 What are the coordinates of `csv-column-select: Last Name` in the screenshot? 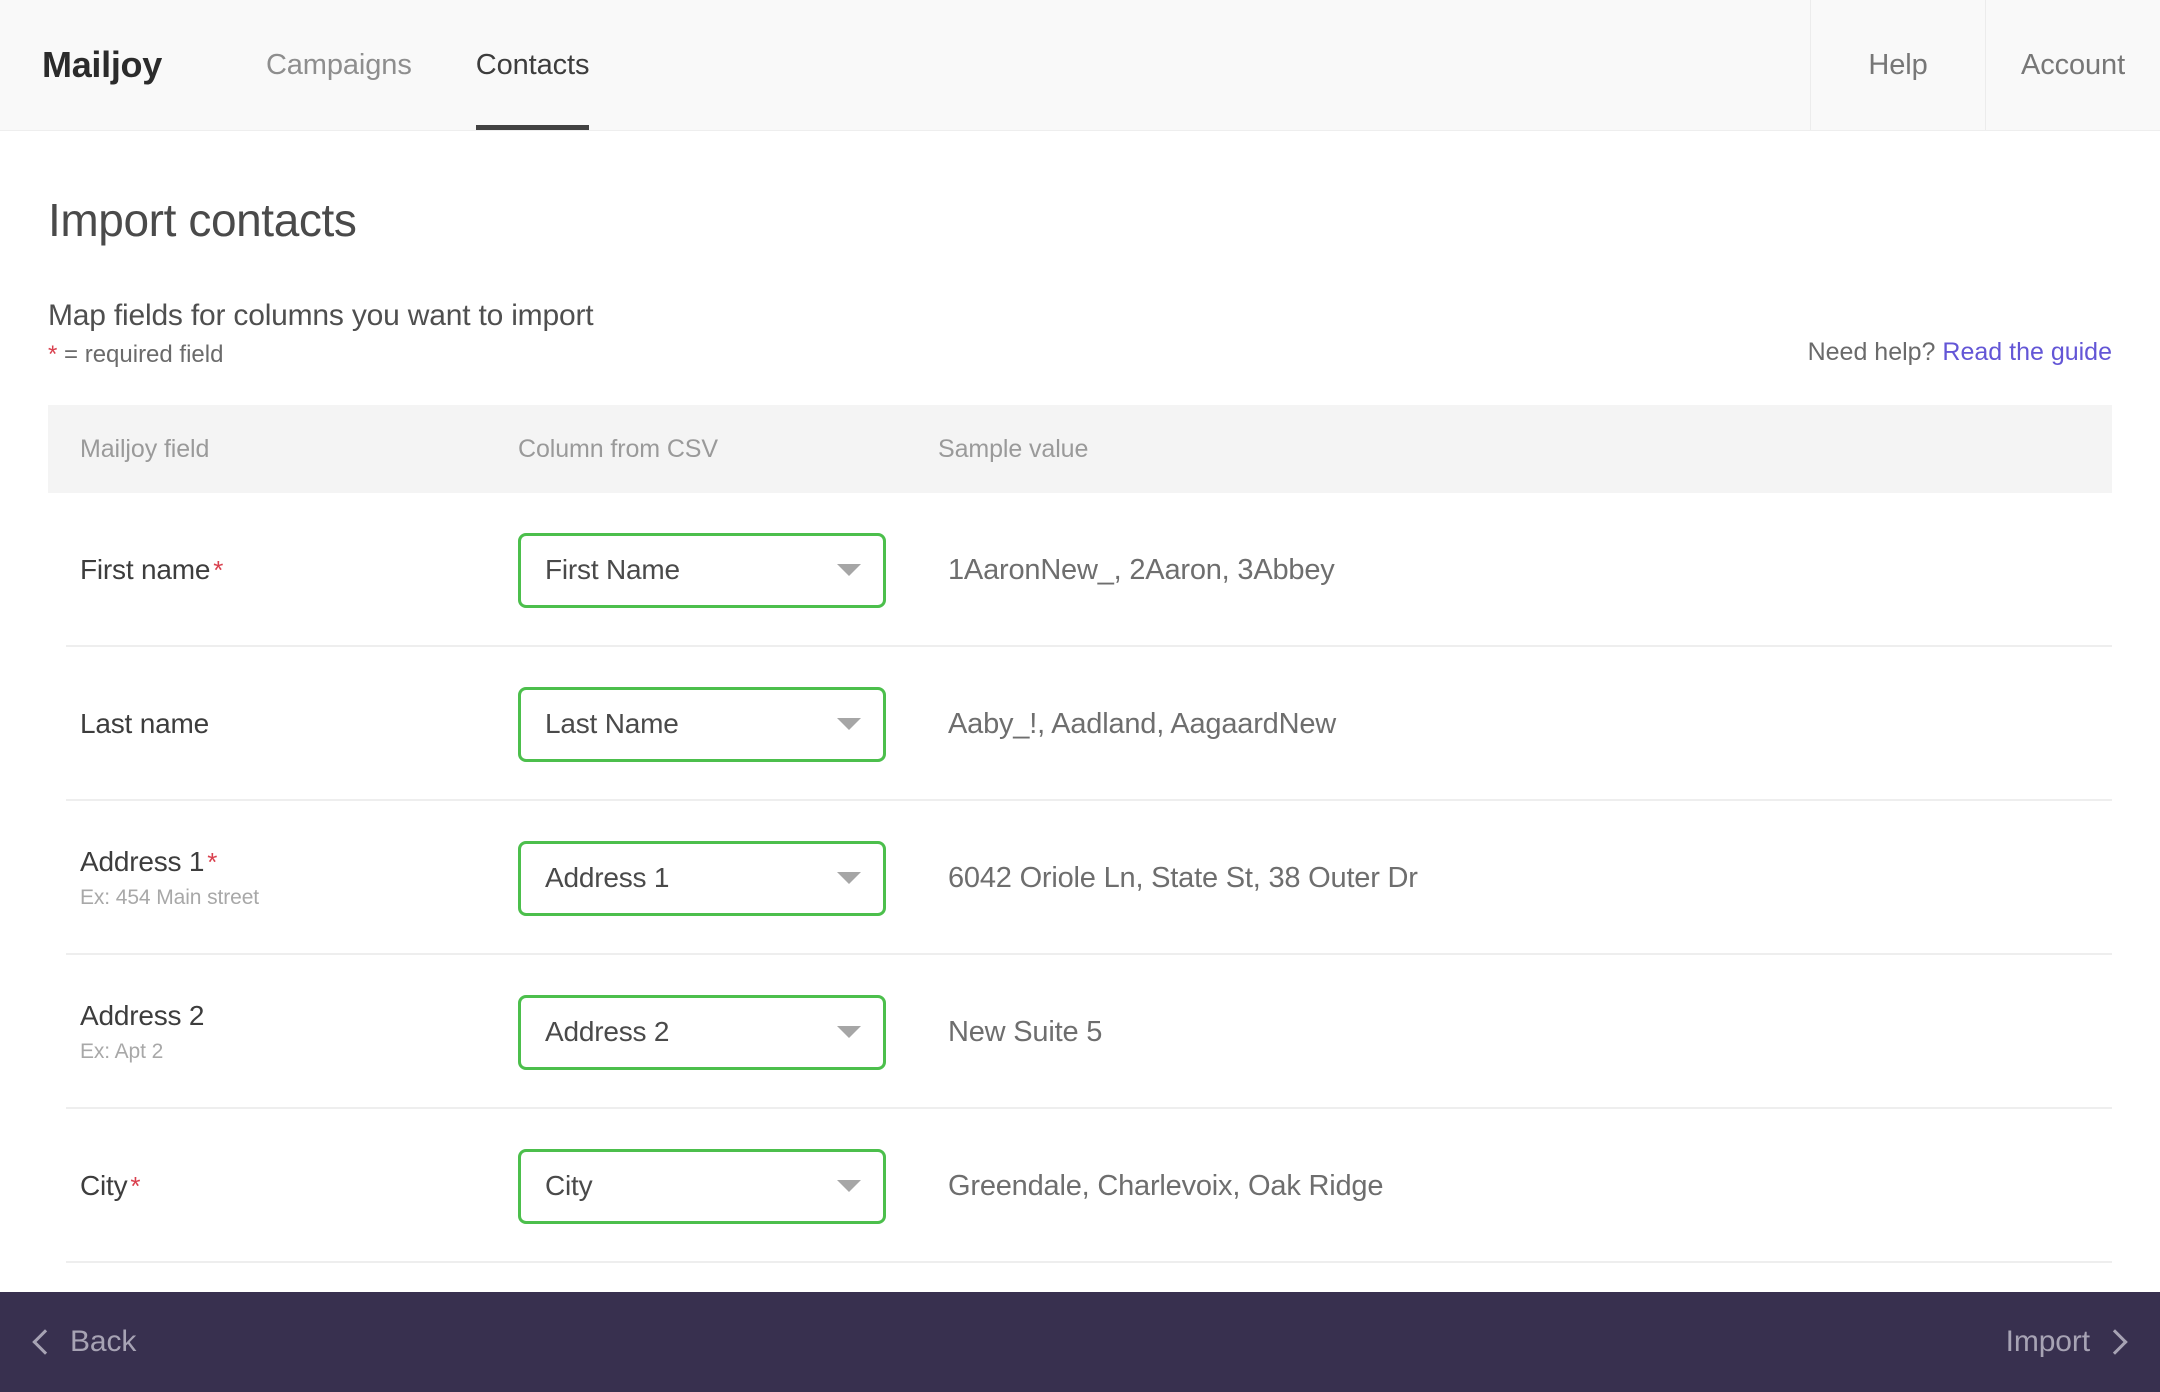 It's located at (702, 724).